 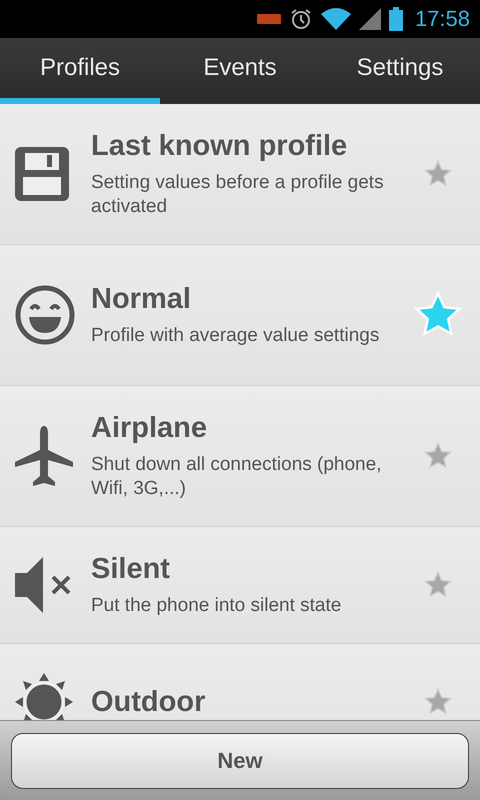 What do you see at coordinates (369, 19) in the screenshot?
I see `signal-icon` at bounding box center [369, 19].